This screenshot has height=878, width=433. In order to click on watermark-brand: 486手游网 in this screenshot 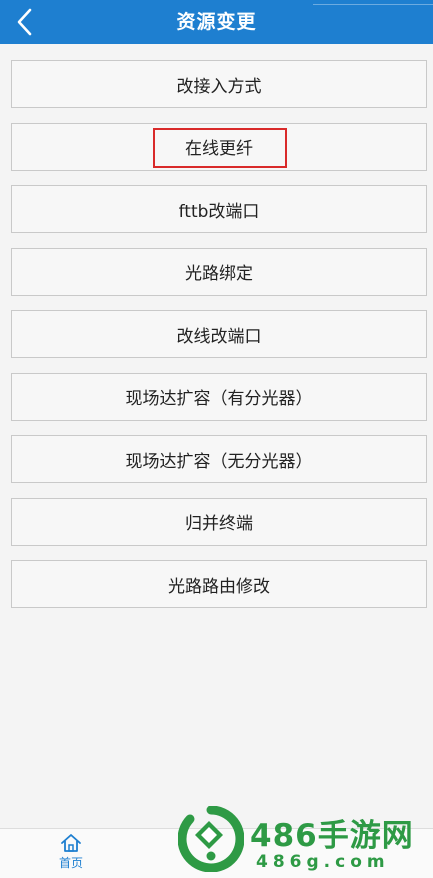, I will do `click(332, 836)`.